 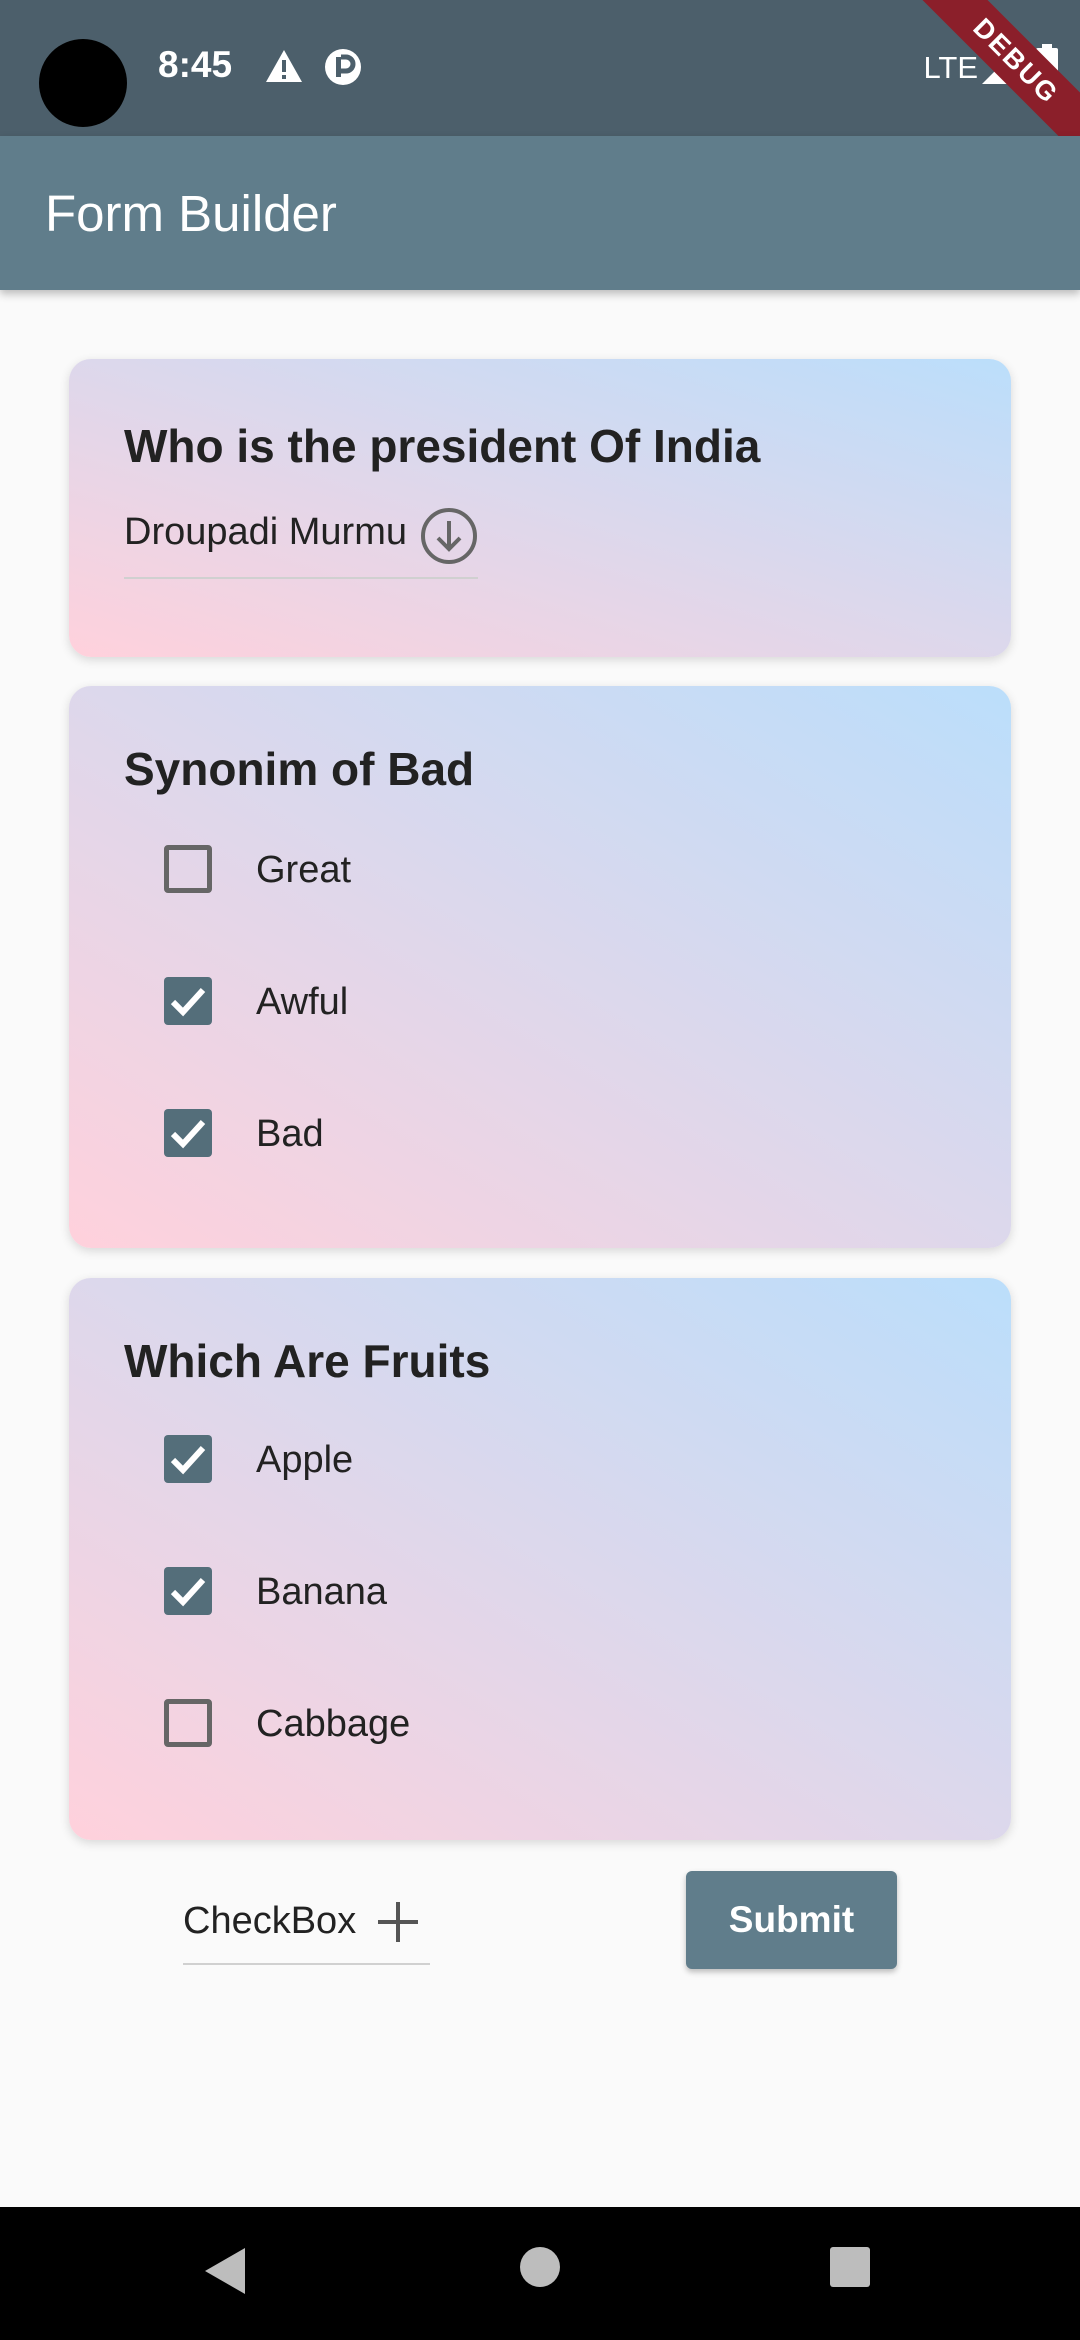 I want to click on option-label: Apple, so click(x=305, y=1460).